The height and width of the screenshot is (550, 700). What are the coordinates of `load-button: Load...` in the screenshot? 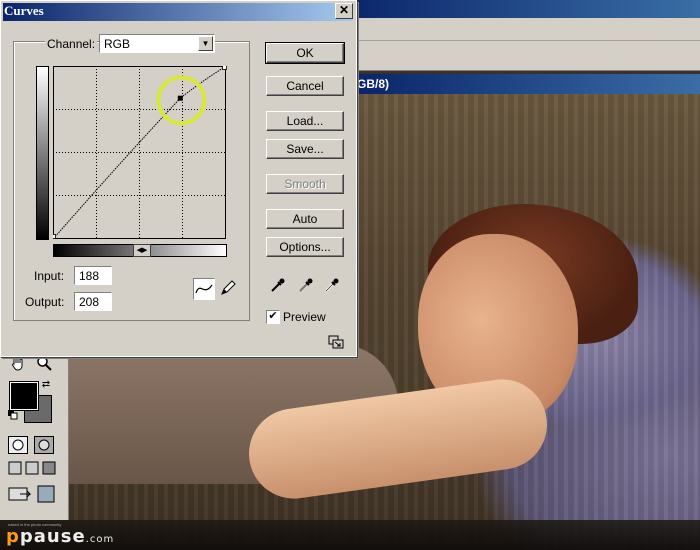 It's located at (305, 121).